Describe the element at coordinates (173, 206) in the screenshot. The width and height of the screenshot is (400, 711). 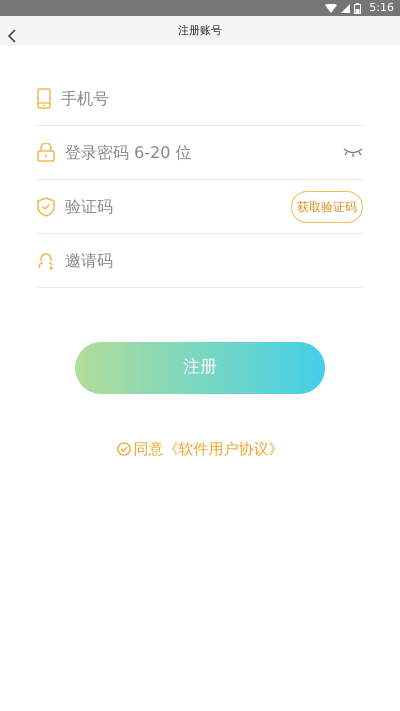
I see `code-field: 验证码` at that location.